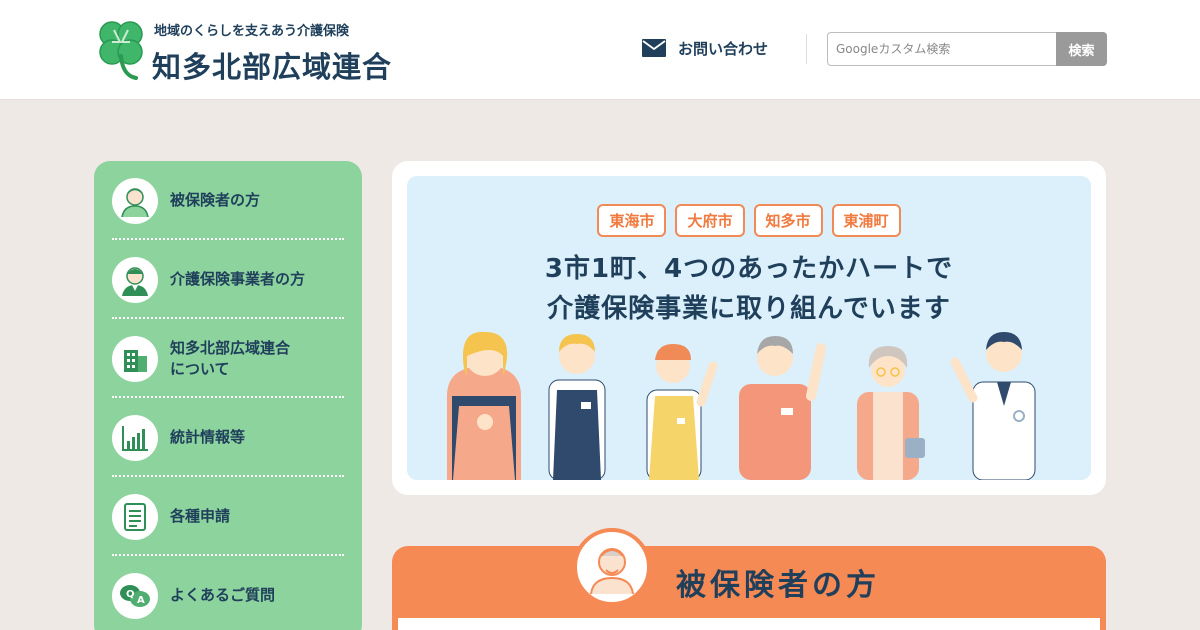 Image resolution: width=1200 pixels, height=630 pixels. I want to click on section-content, so click(749, 624).